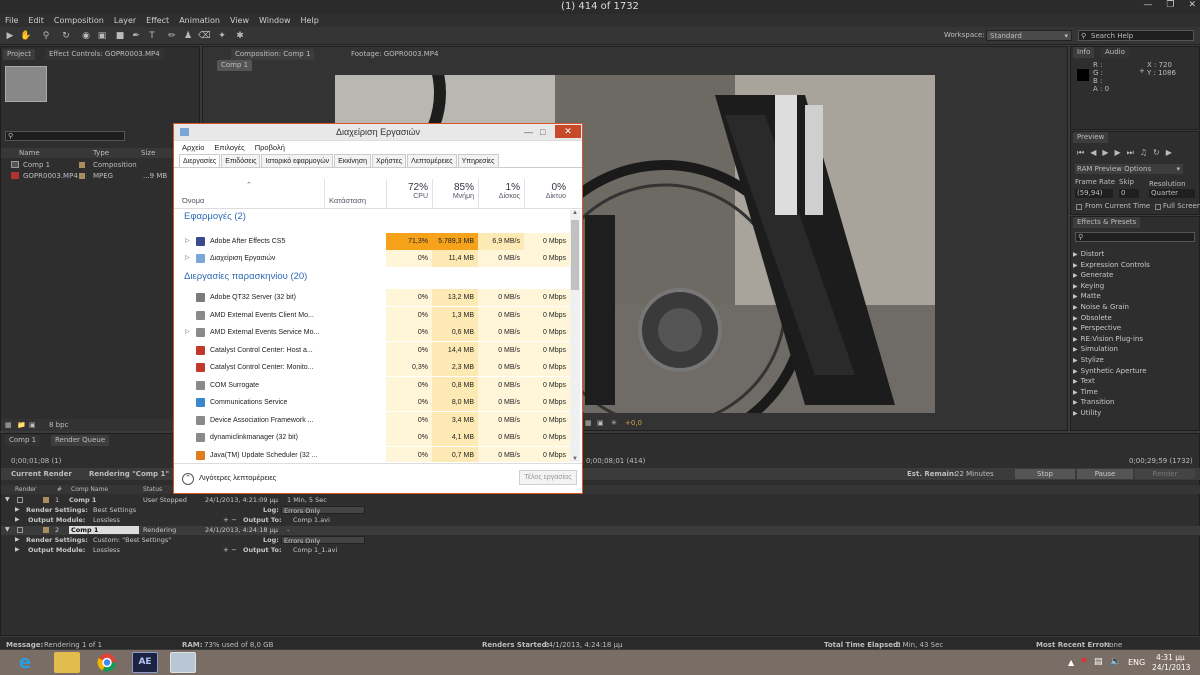 Image resolution: width=1200 pixels, height=675 pixels. What do you see at coordinates (23, 440) in the screenshot?
I see `tab-comp1: Comp 1` at bounding box center [23, 440].